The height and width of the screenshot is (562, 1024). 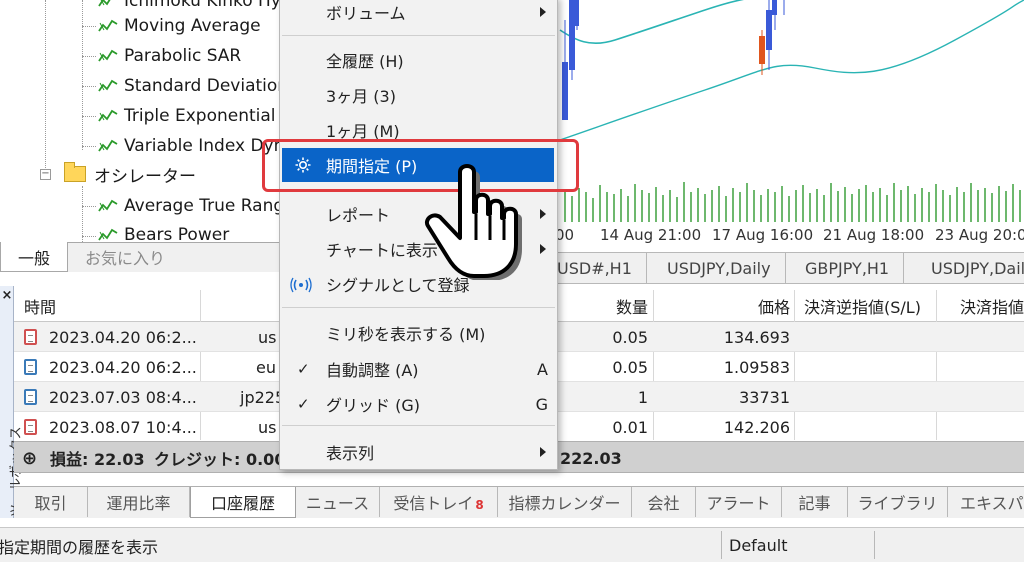 I want to click on column-header-volume: 数量, so click(x=611, y=306).